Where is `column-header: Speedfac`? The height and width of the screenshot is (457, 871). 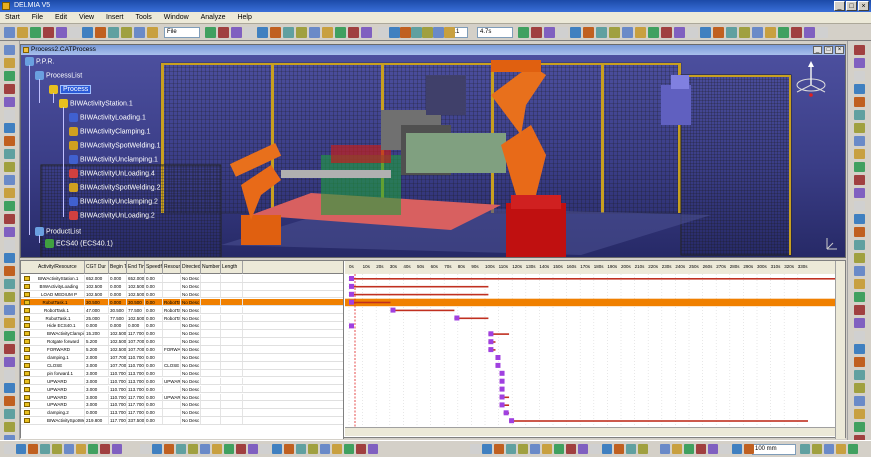
column-header: Speedfac is located at coordinates (154, 267).